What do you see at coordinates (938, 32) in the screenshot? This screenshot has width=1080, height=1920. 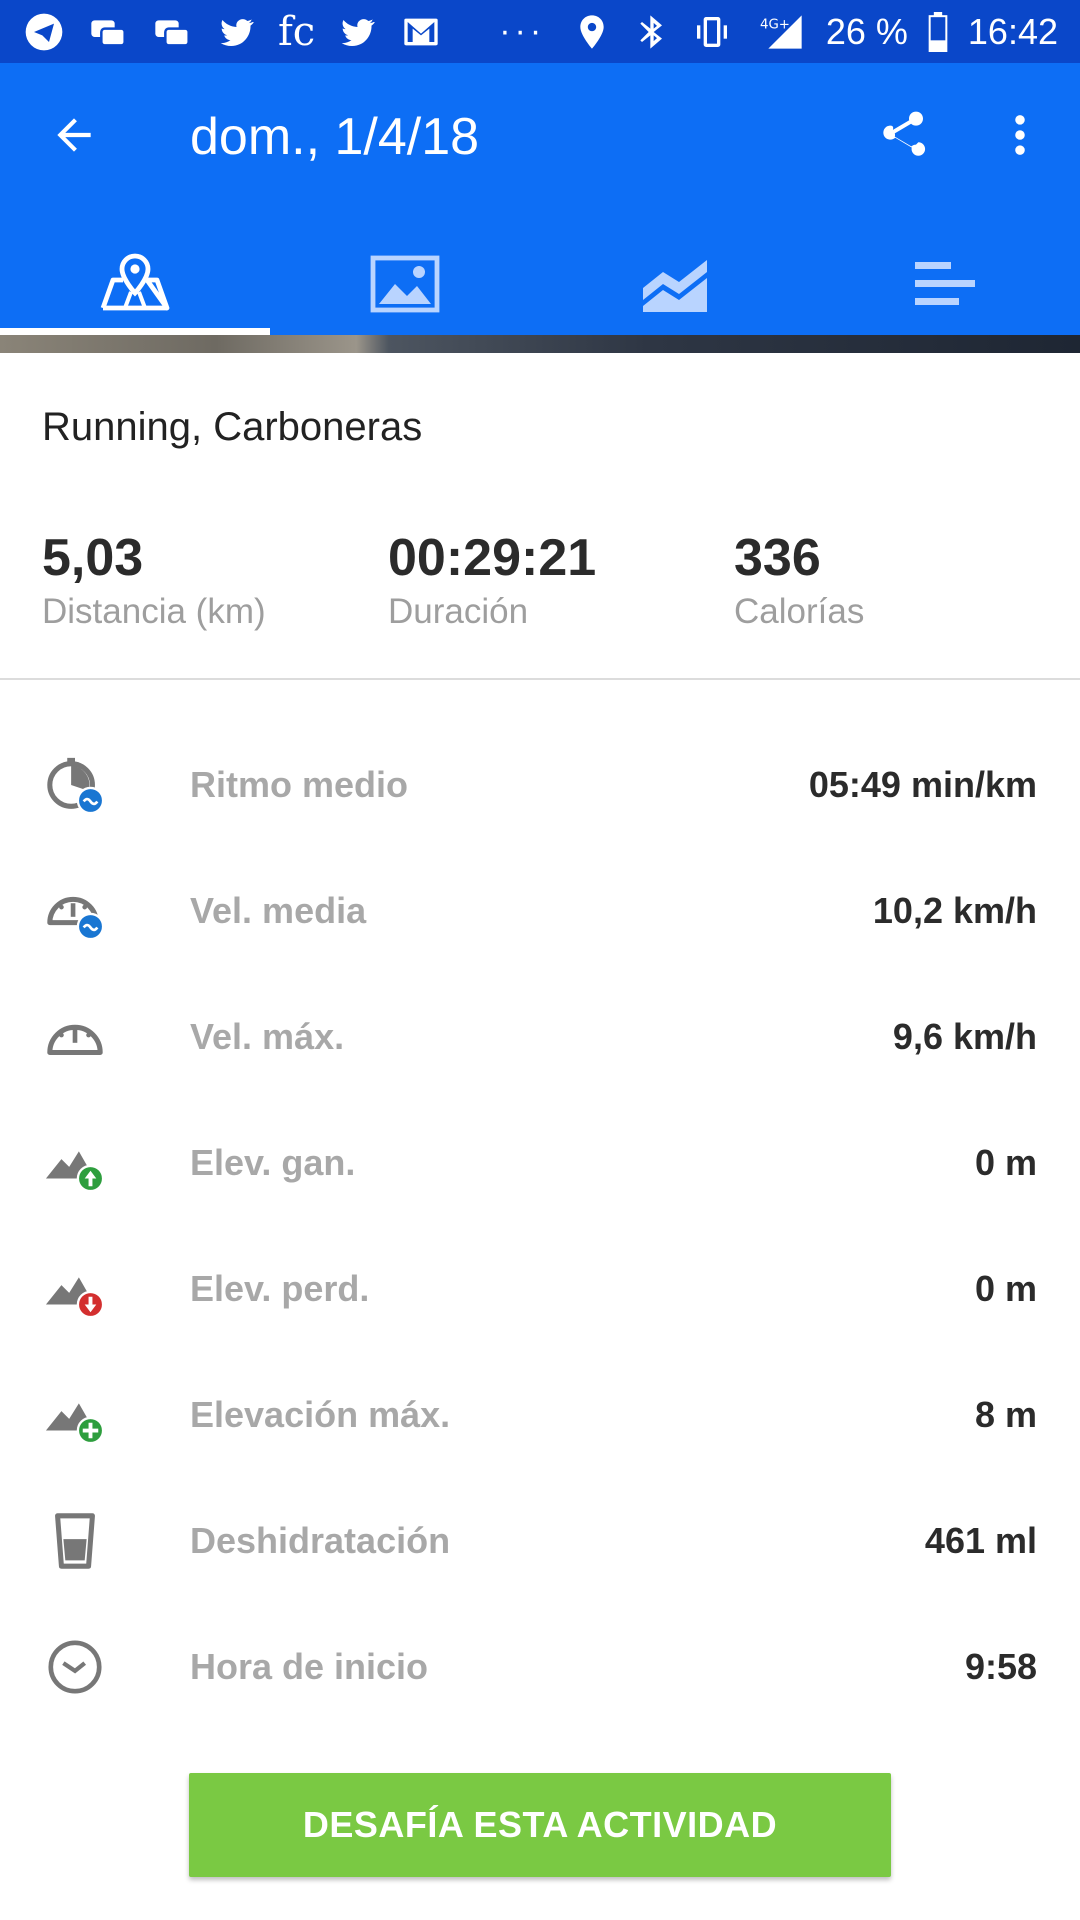 I see `battery-icon` at bounding box center [938, 32].